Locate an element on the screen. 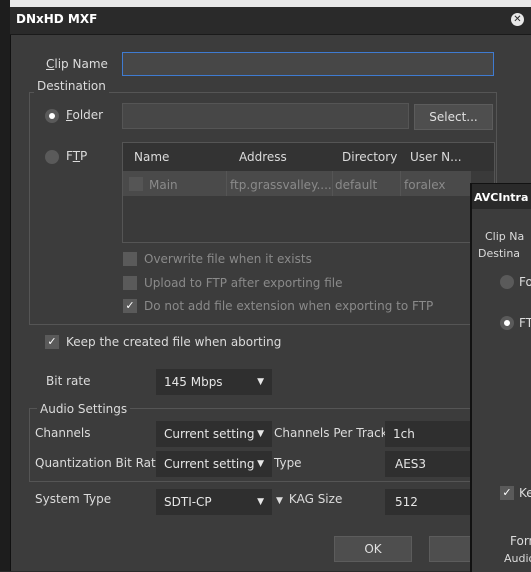 The image size is (531, 572). clip-name-label: Clip Name is located at coordinates (77, 64).